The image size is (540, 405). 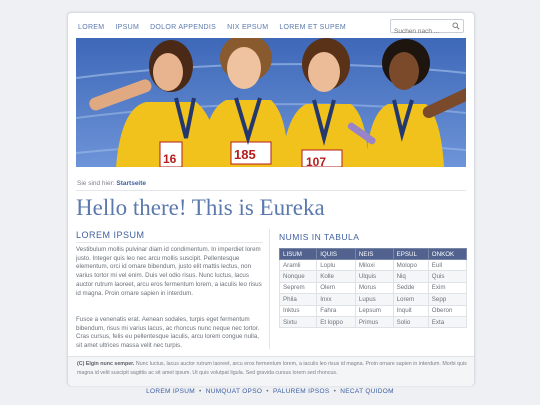 What do you see at coordinates (269, 289) in the screenshot?
I see `column-divider` at bounding box center [269, 289].